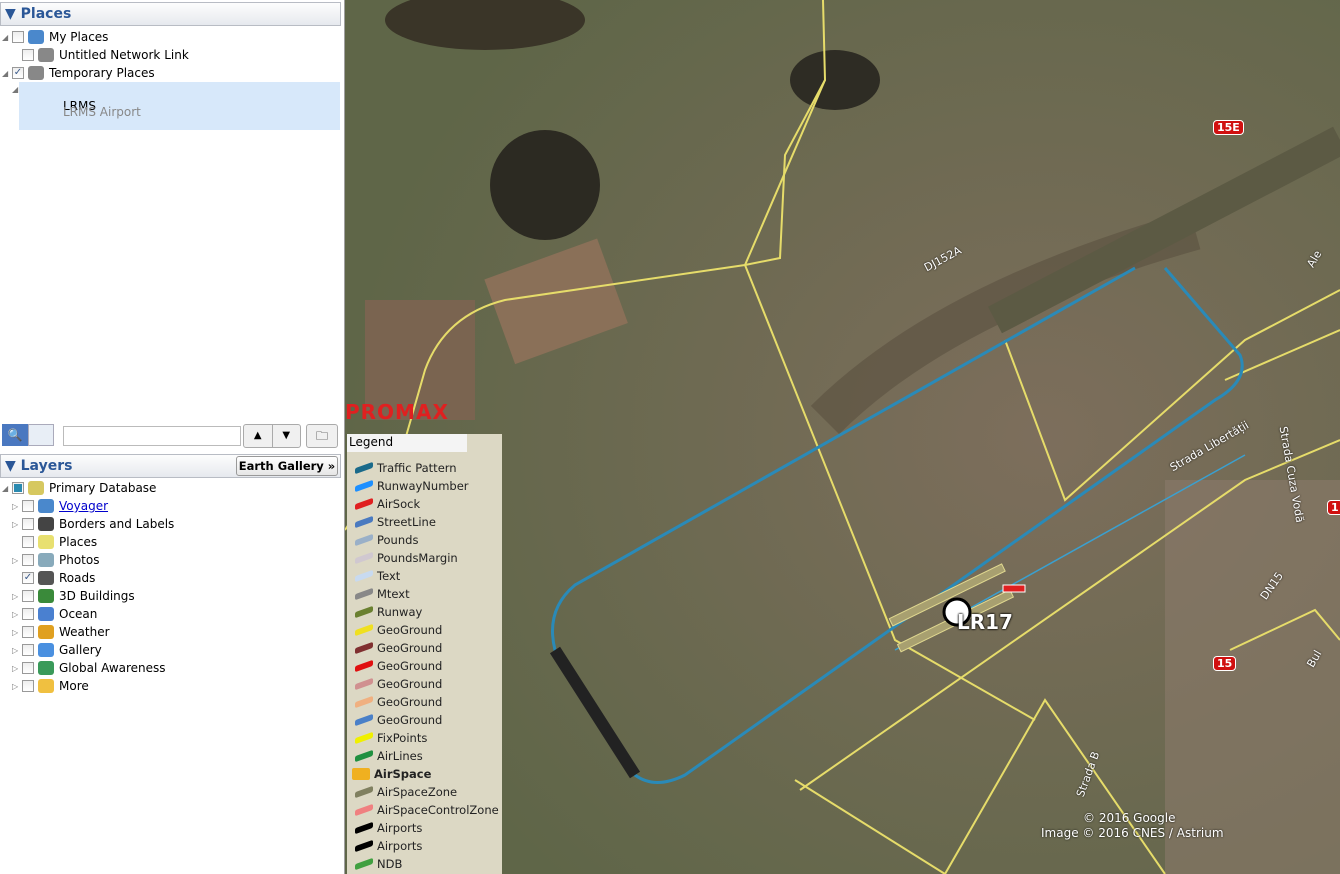 This screenshot has width=1340, height=874. I want to click on layer-item: ✓ Roads, so click(53, 578).